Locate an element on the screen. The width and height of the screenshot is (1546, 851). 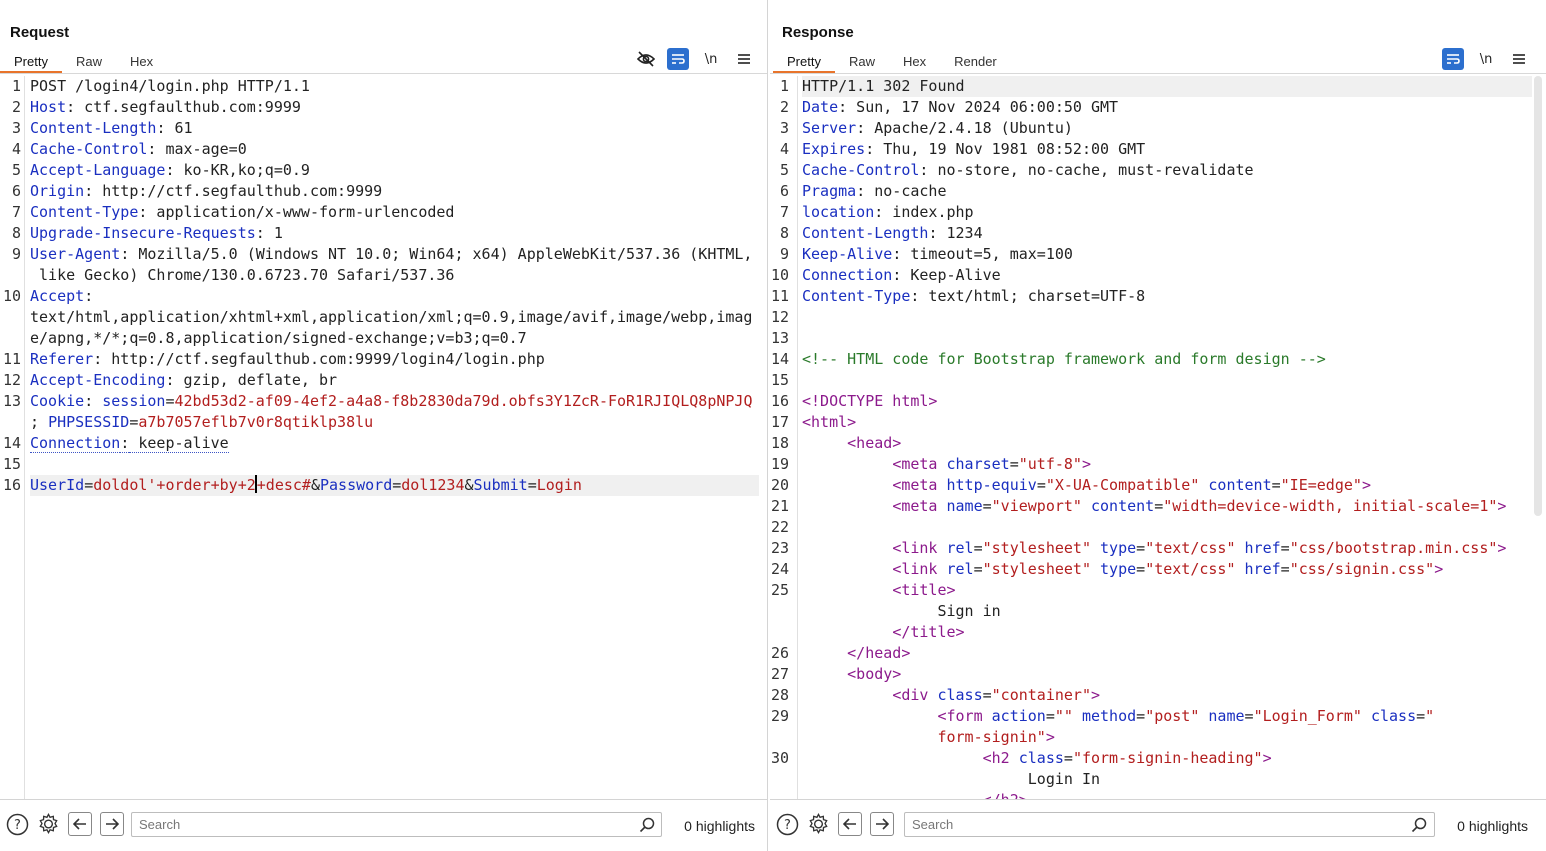
line-number: 2 is located at coordinates (784, 107).